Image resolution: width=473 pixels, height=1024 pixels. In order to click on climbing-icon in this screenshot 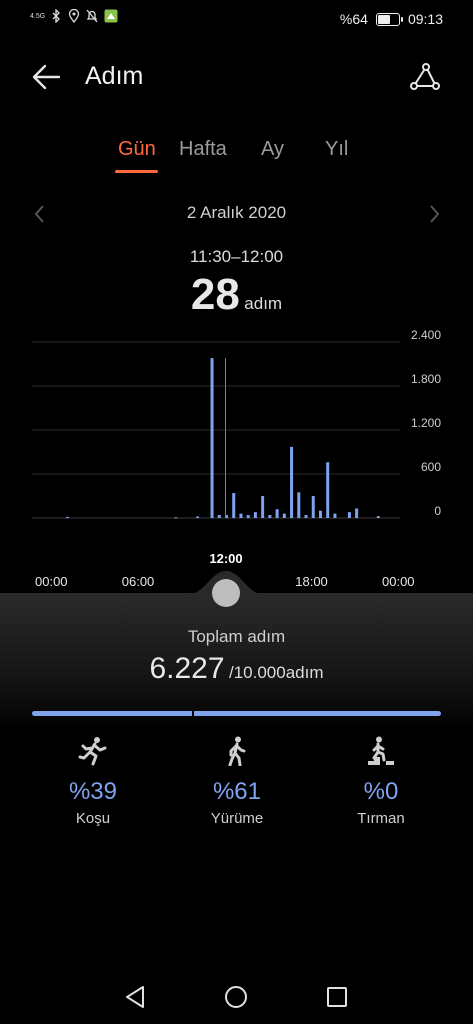, I will do `click(381, 750)`.